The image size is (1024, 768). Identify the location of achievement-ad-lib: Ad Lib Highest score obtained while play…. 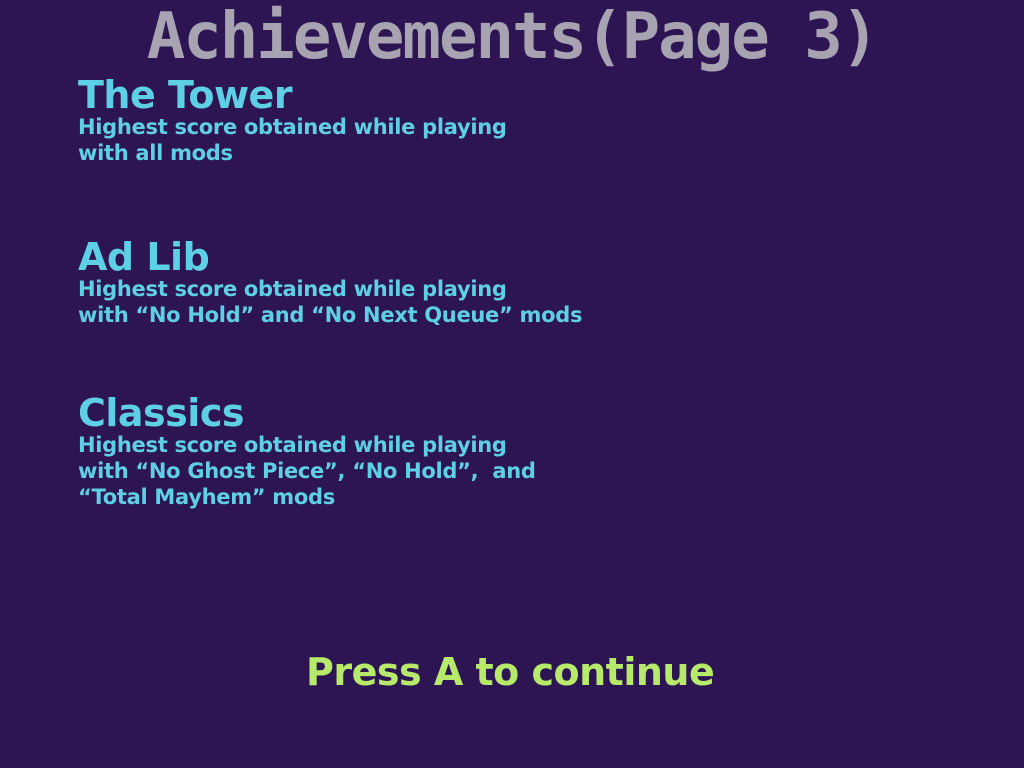
(330, 283).